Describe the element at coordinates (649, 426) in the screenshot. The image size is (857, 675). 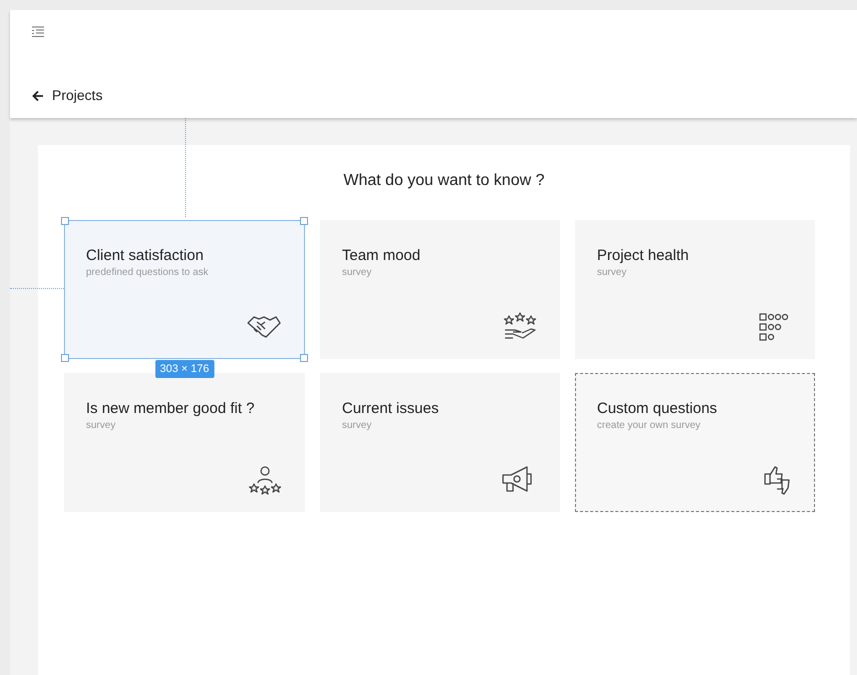
I see `card-subtitle: create your own survey` at that location.